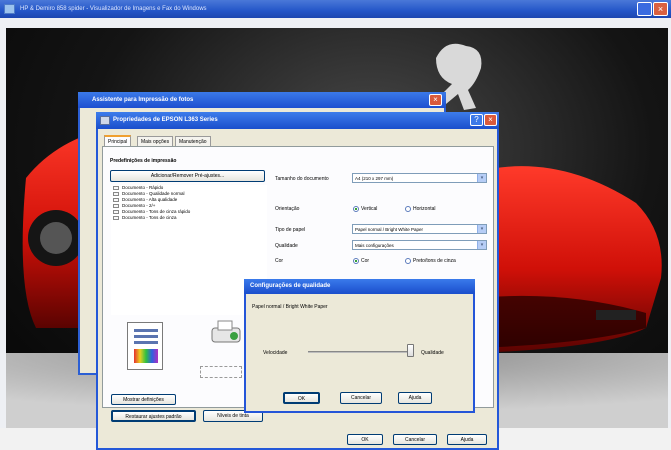 The height and width of the screenshot is (450, 671). What do you see at coordinates (365, 261) in the screenshot?
I see `color-option-label: Cor` at bounding box center [365, 261].